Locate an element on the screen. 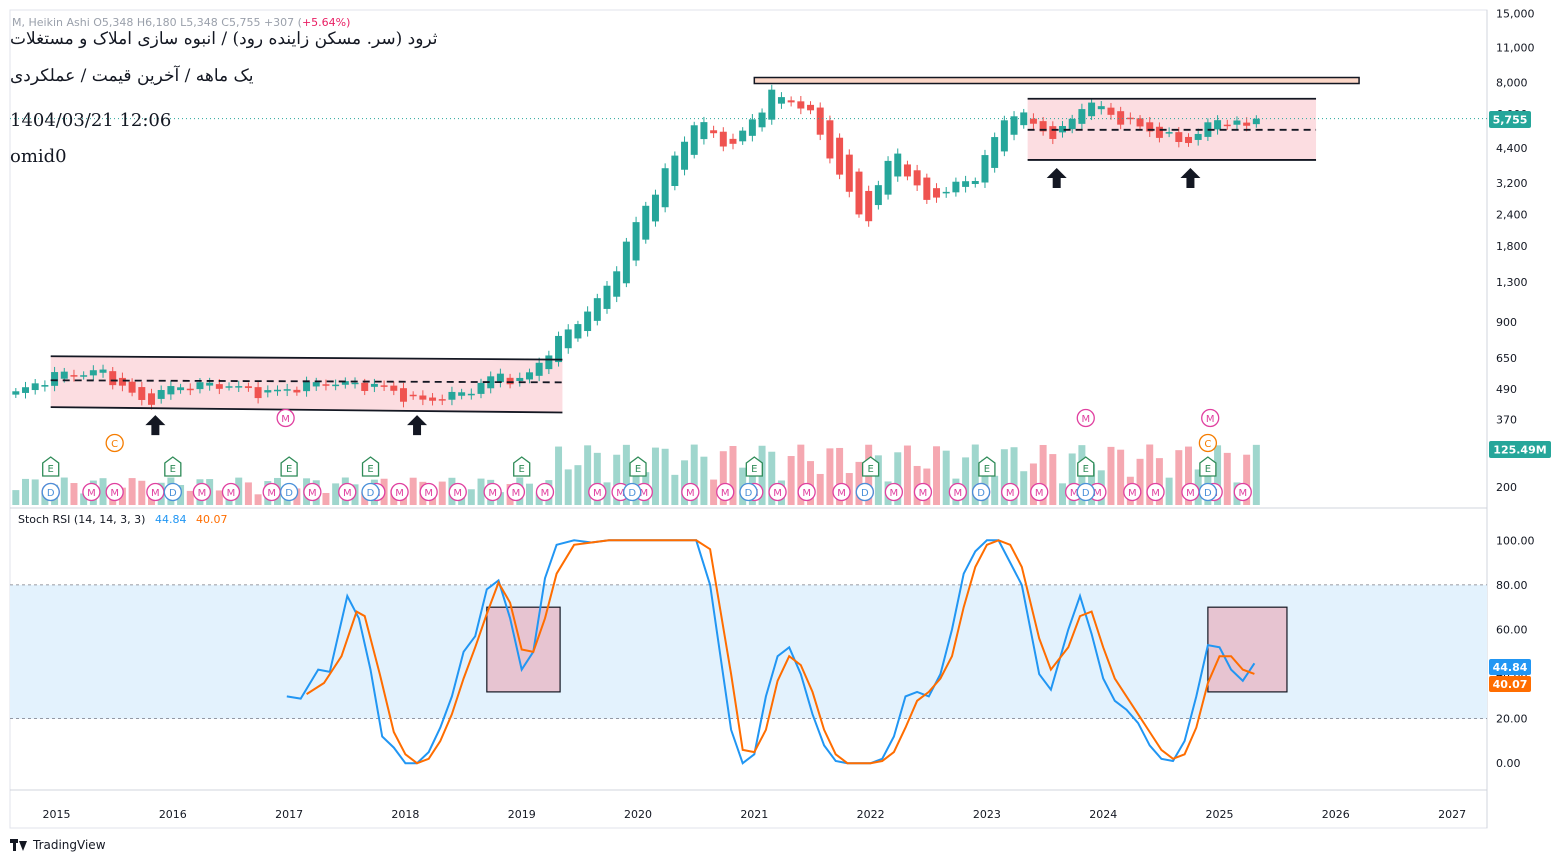  last-price-text: 5,755 is located at coordinates (1510, 120).